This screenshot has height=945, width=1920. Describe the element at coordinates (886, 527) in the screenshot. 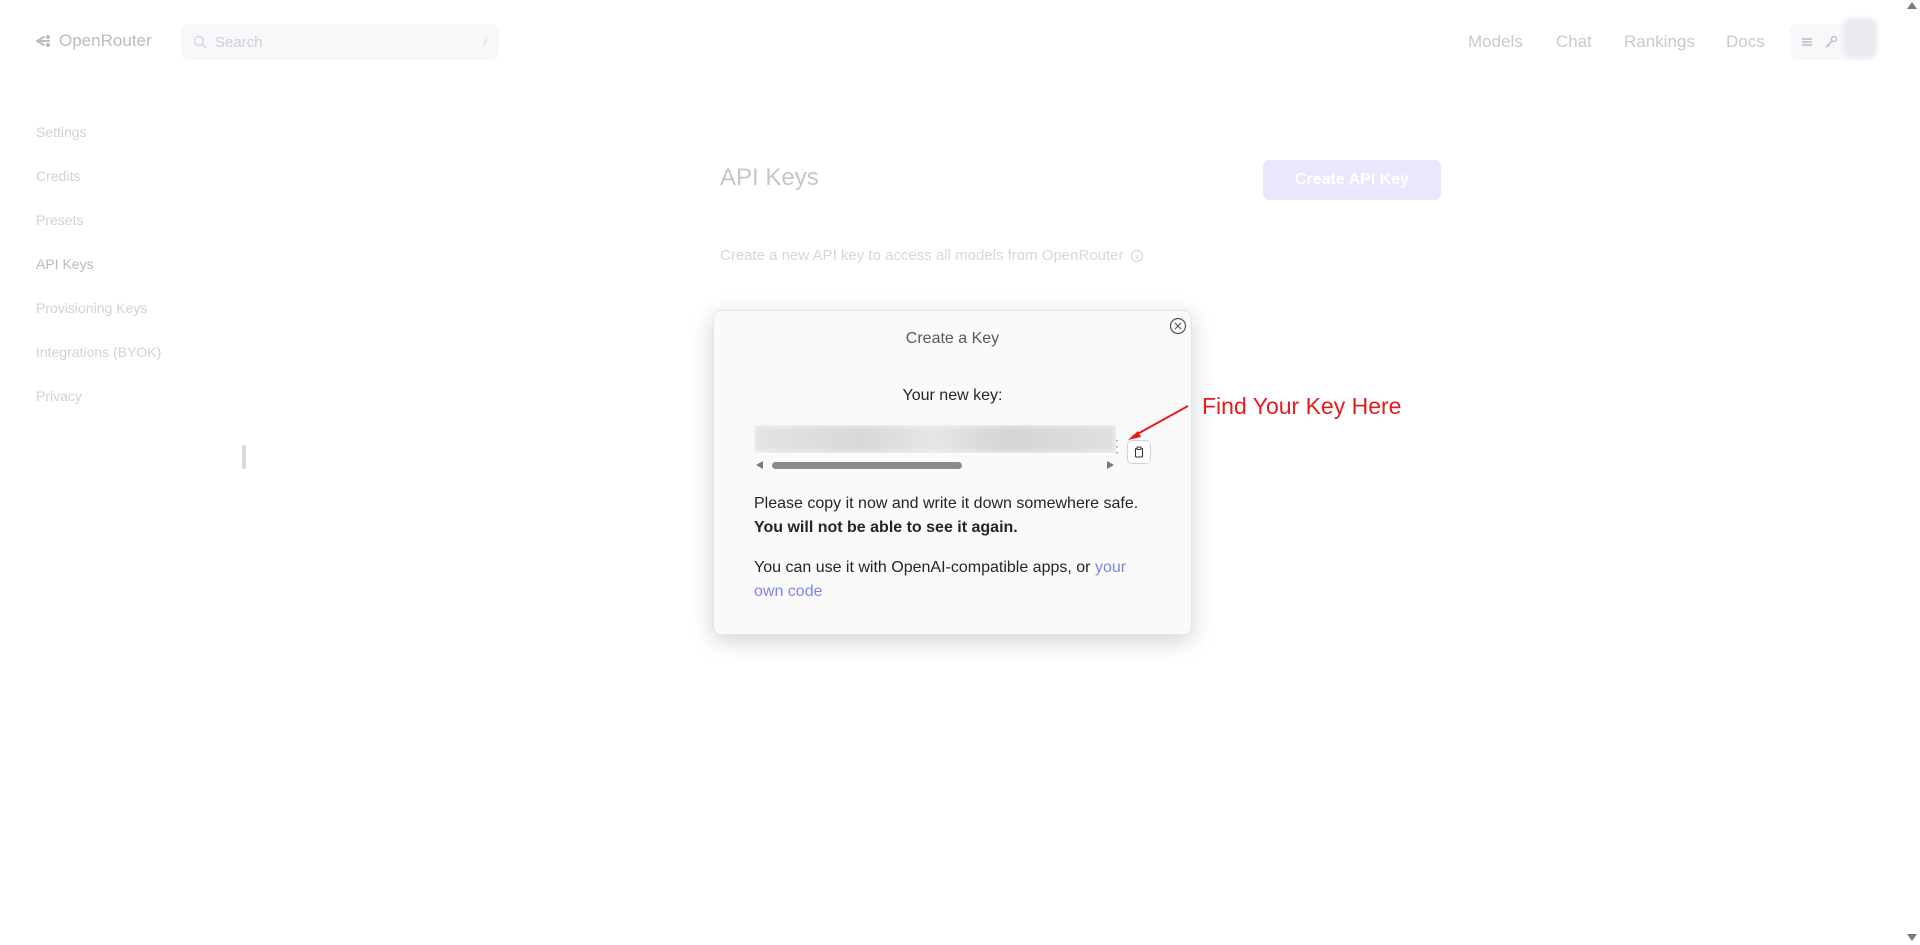

I see `warning-bold: You will not be able to see it again.` at that location.